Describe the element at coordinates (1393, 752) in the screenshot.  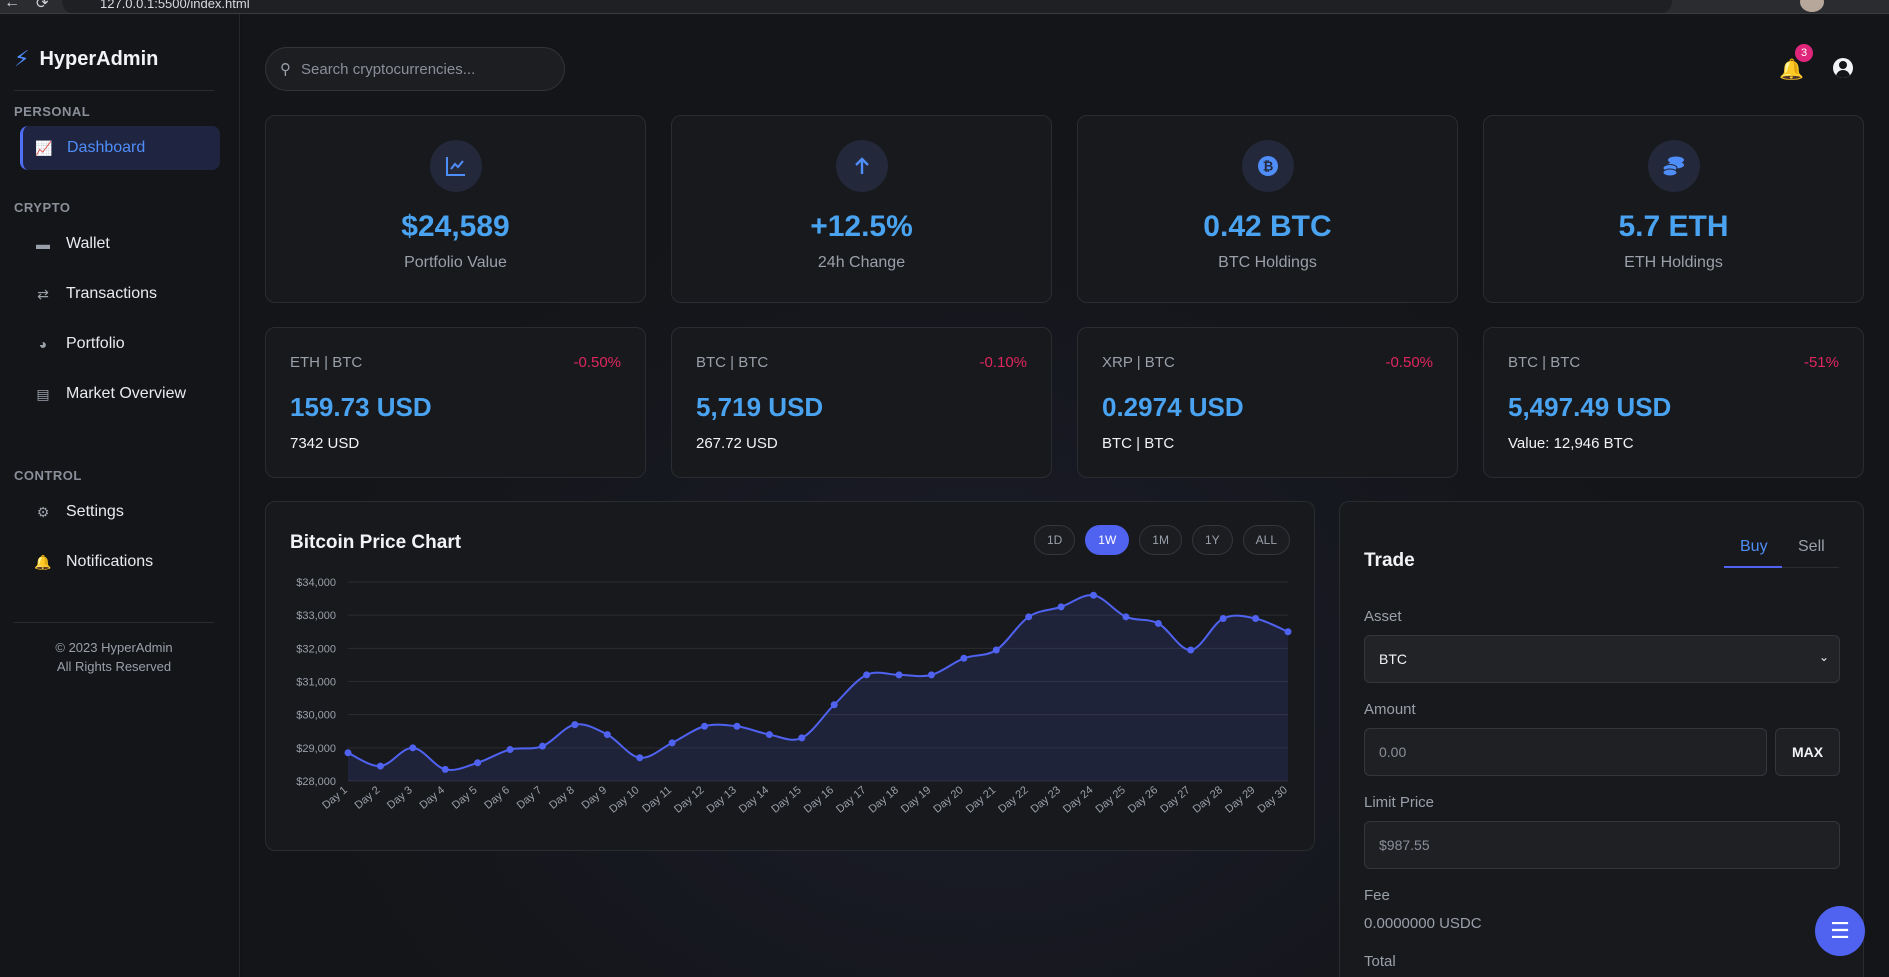
I see `amount-placeholder: 0.00` at that location.